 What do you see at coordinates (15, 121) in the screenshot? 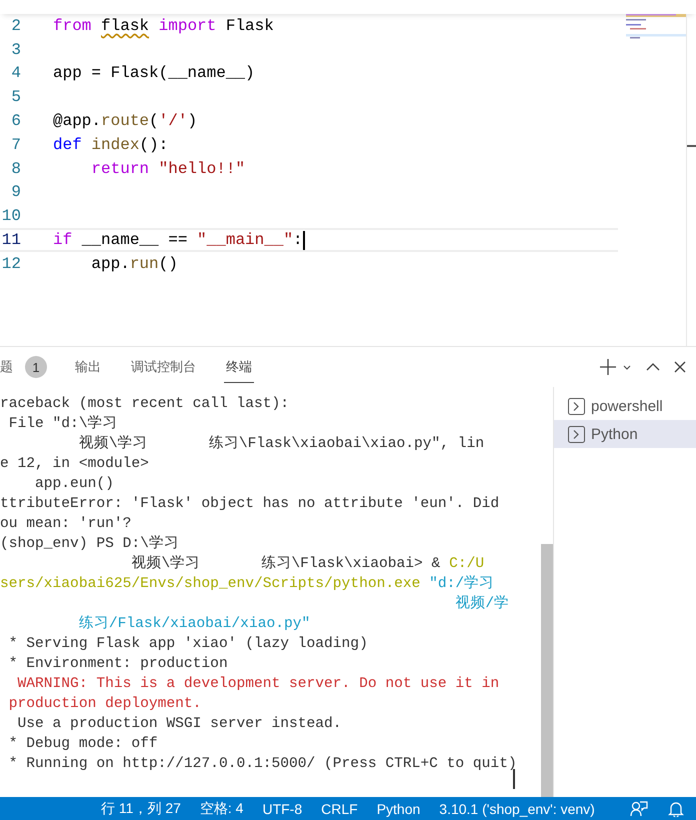
I see `line-number: 6` at bounding box center [15, 121].